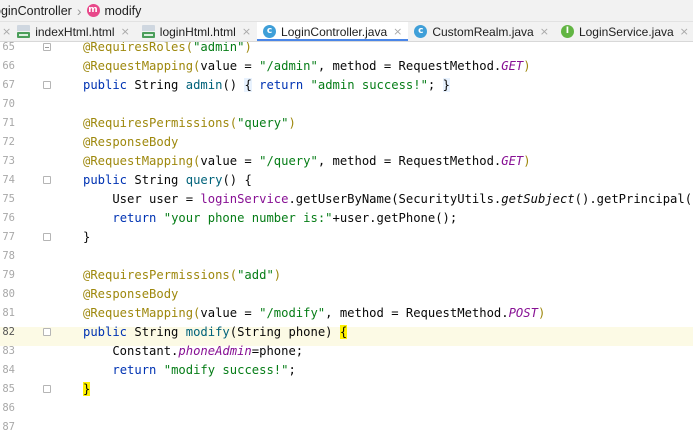  What do you see at coordinates (346, 123) in the screenshot?
I see `code-line: 71 @RequiresPermissions("query")` at bounding box center [346, 123].